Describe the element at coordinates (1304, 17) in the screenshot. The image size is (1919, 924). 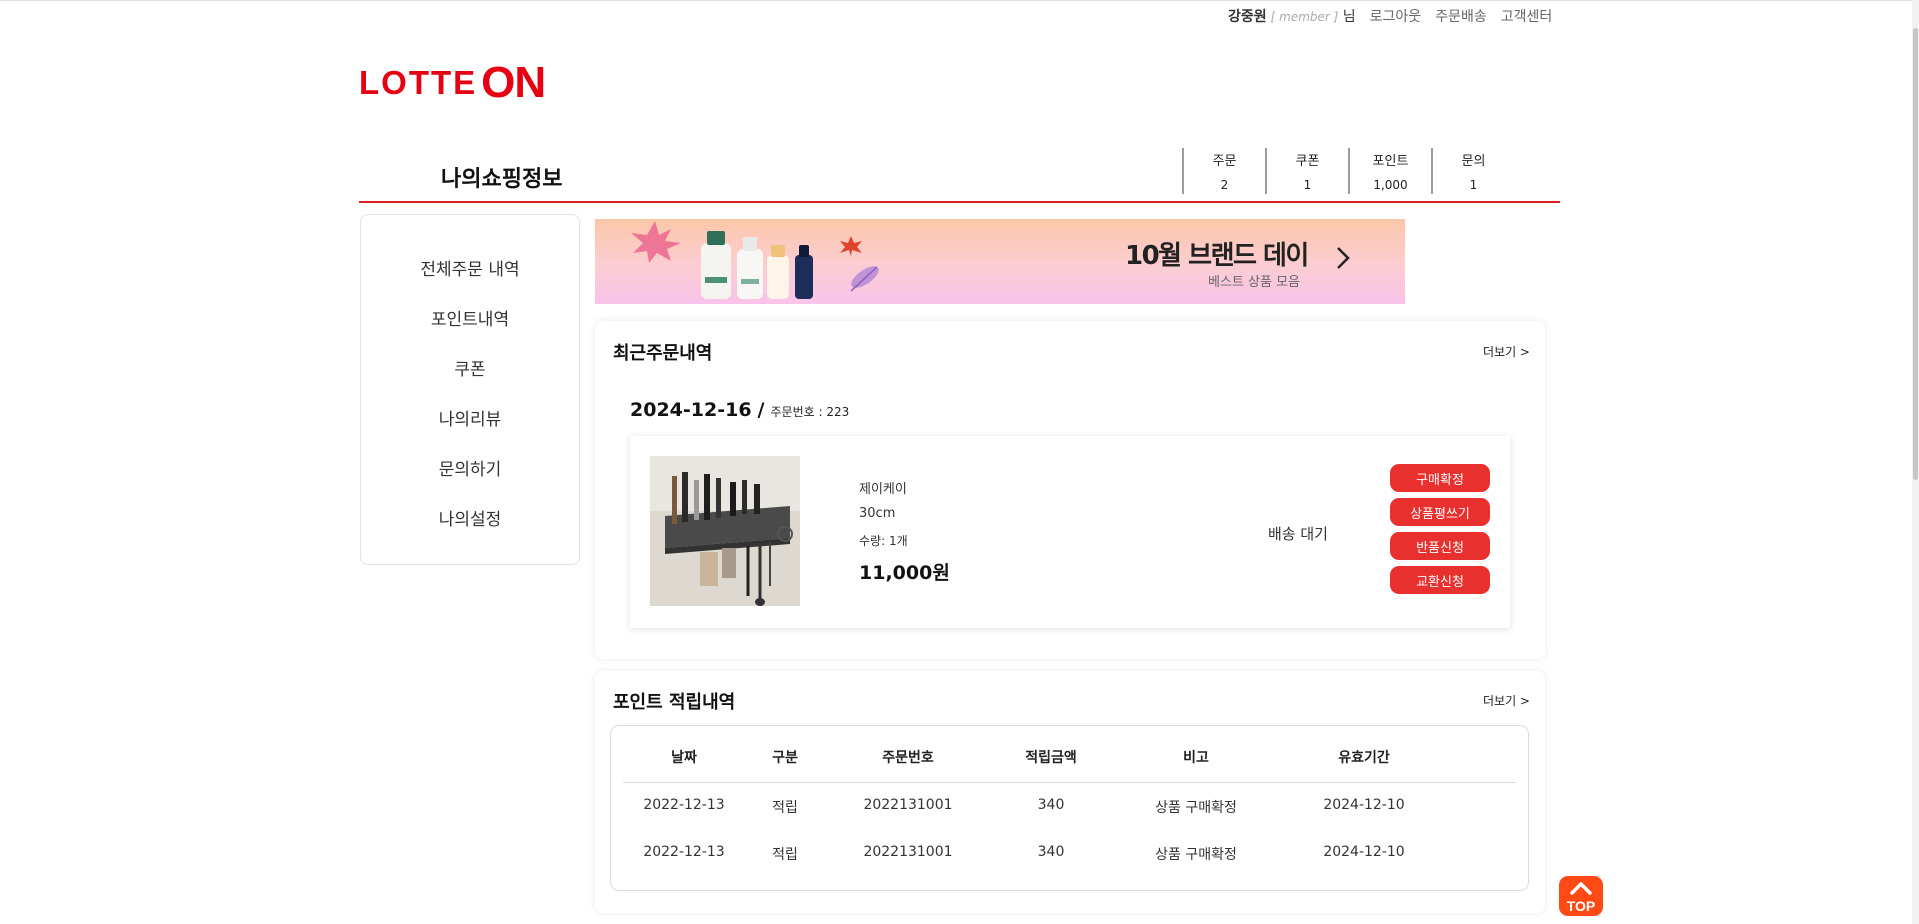
I see `user-grade: [ member ]` at that location.